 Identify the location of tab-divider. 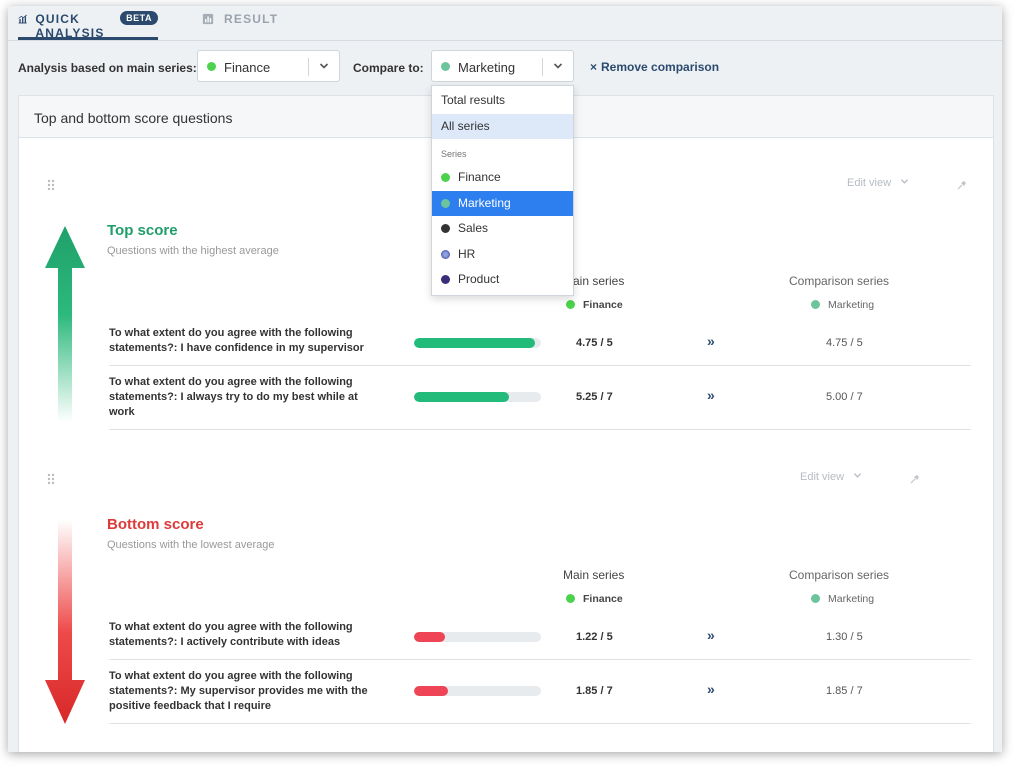
(505, 40).